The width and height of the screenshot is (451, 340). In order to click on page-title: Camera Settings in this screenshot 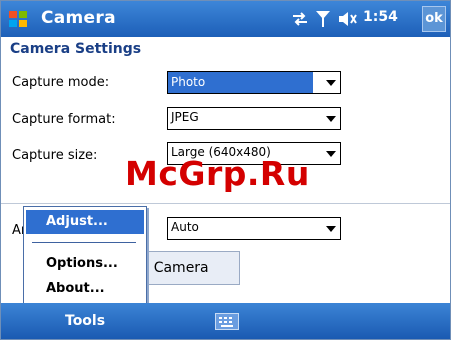, I will do `click(76, 49)`.